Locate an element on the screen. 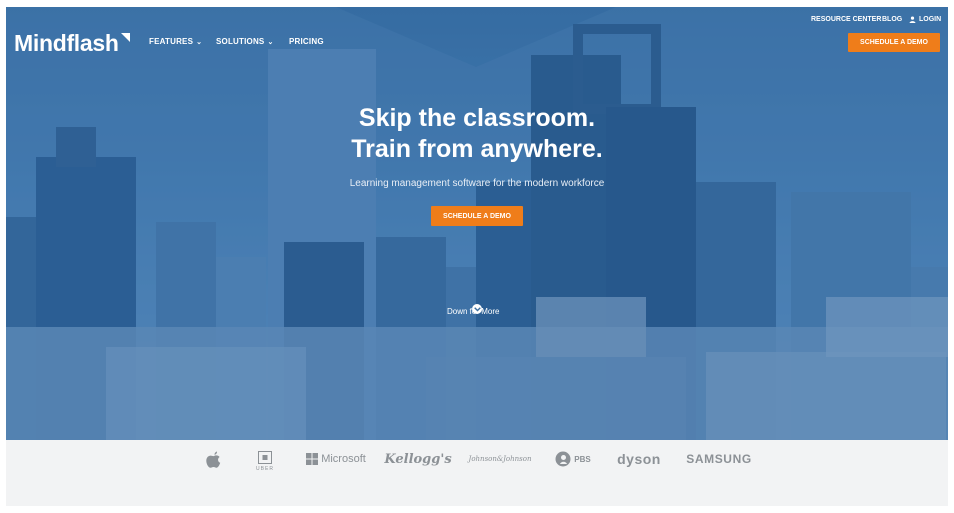  nav-solutions-label: SOLUTIONS is located at coordinates (240, 41).